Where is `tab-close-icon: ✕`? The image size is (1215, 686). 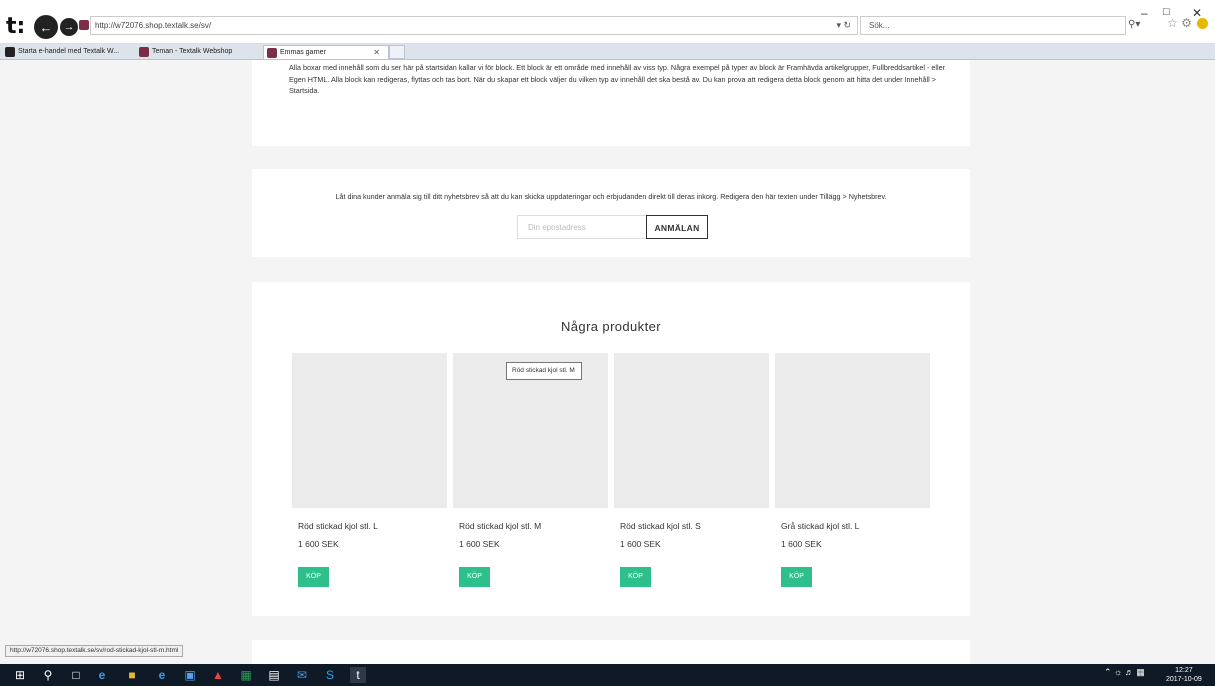
tab-close-icon: ✕ is located at coordinates (376, 52).